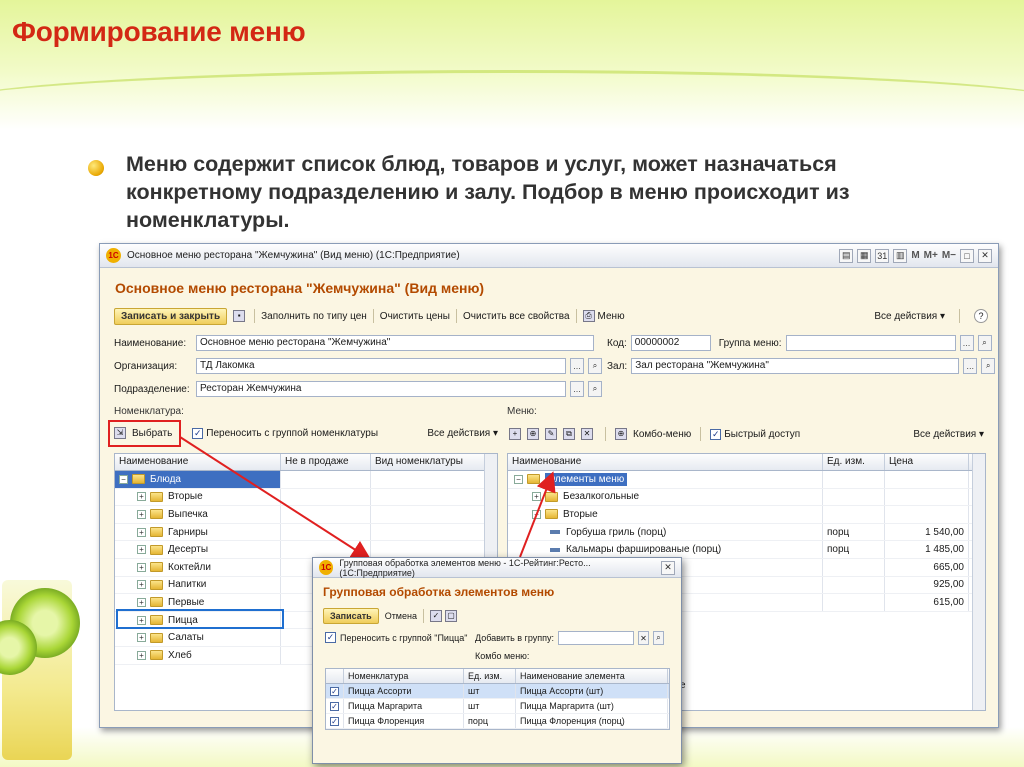 The width and height of the screenshot is (1024, 767). I want to click on restore-icon: □, so click(967, 255).